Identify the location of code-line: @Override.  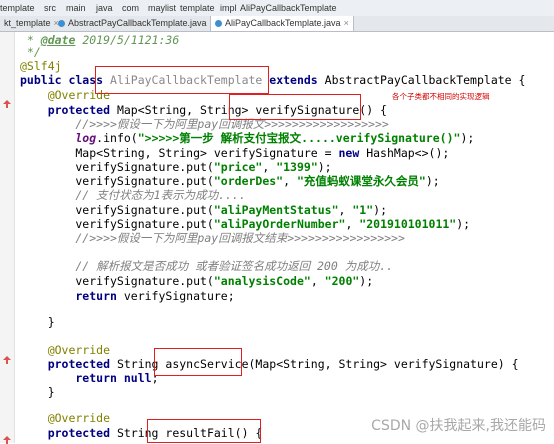
(65, 418).